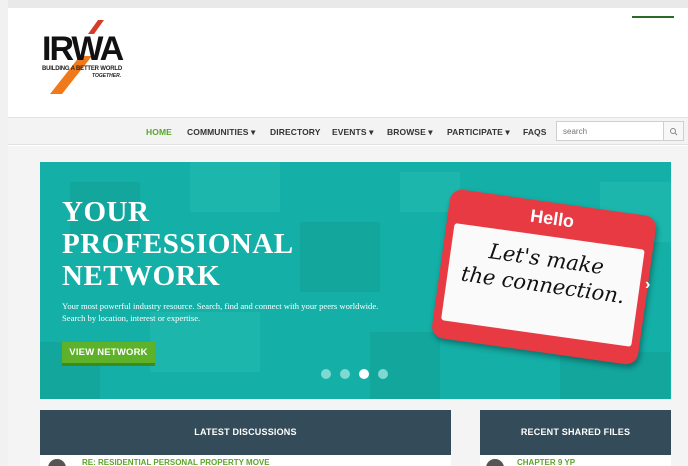 This screenshot has height=466, width=688. What do you see at coordinates (141, 276) in the screenshot?
I see `hero-title-line: NETWORK` at bounding box center [141, 276].